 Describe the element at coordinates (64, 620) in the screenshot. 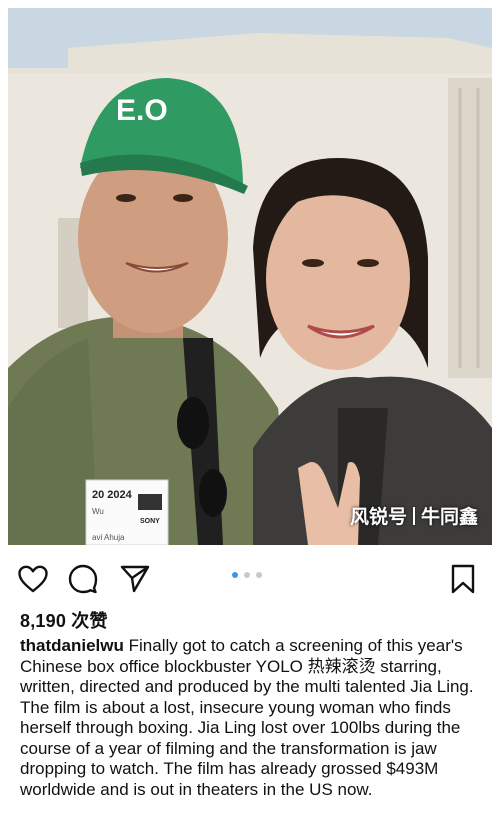

I see `likes-count: 8,190 次赞` at that location.